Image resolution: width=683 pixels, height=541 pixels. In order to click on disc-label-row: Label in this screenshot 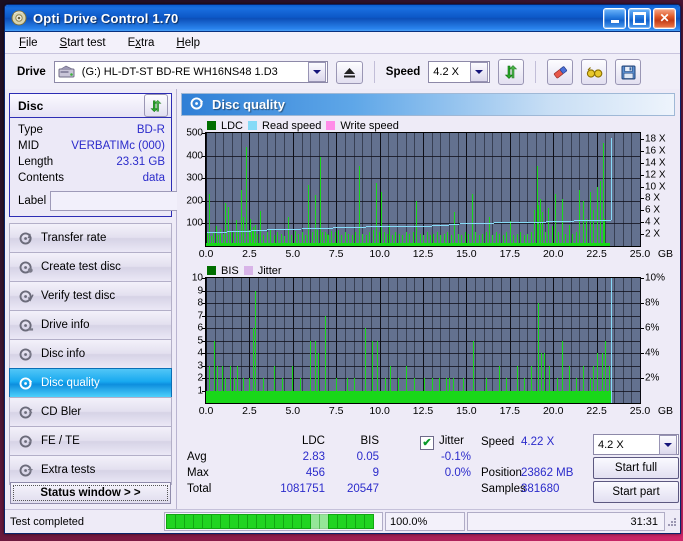, I will do `click(140, 200)`.